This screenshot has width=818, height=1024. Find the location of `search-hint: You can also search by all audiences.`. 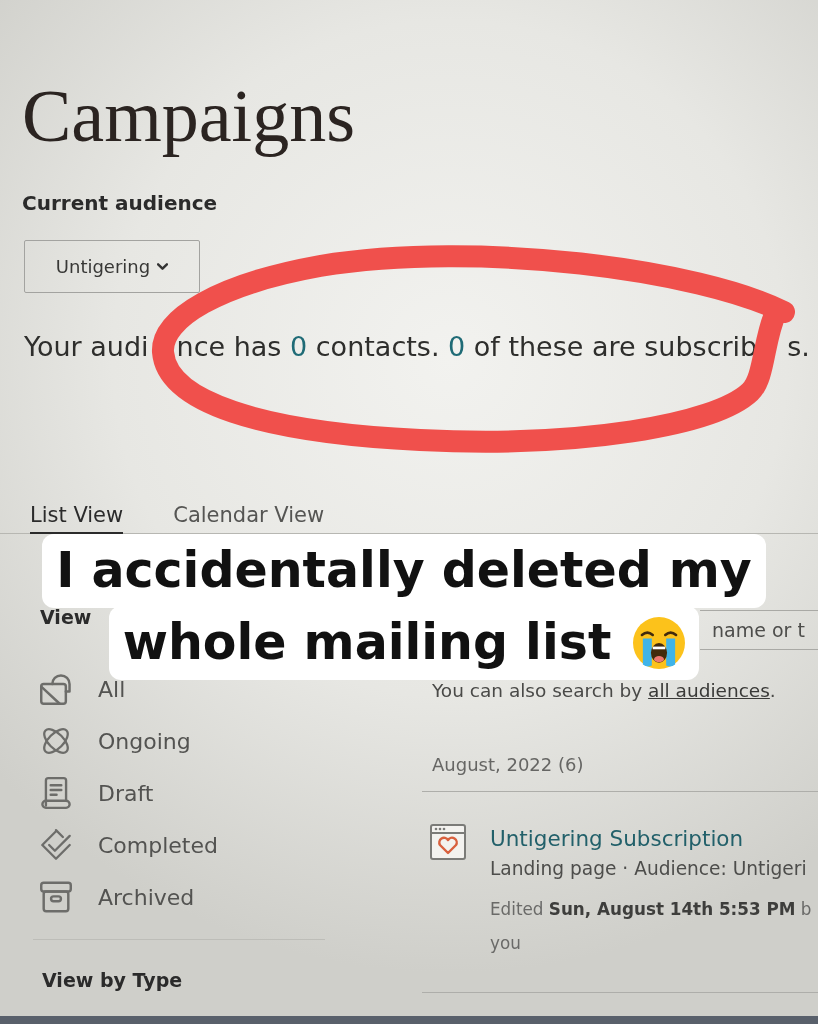

search-hint: You can also search by all audiences. is located at coordinates (604, 691).